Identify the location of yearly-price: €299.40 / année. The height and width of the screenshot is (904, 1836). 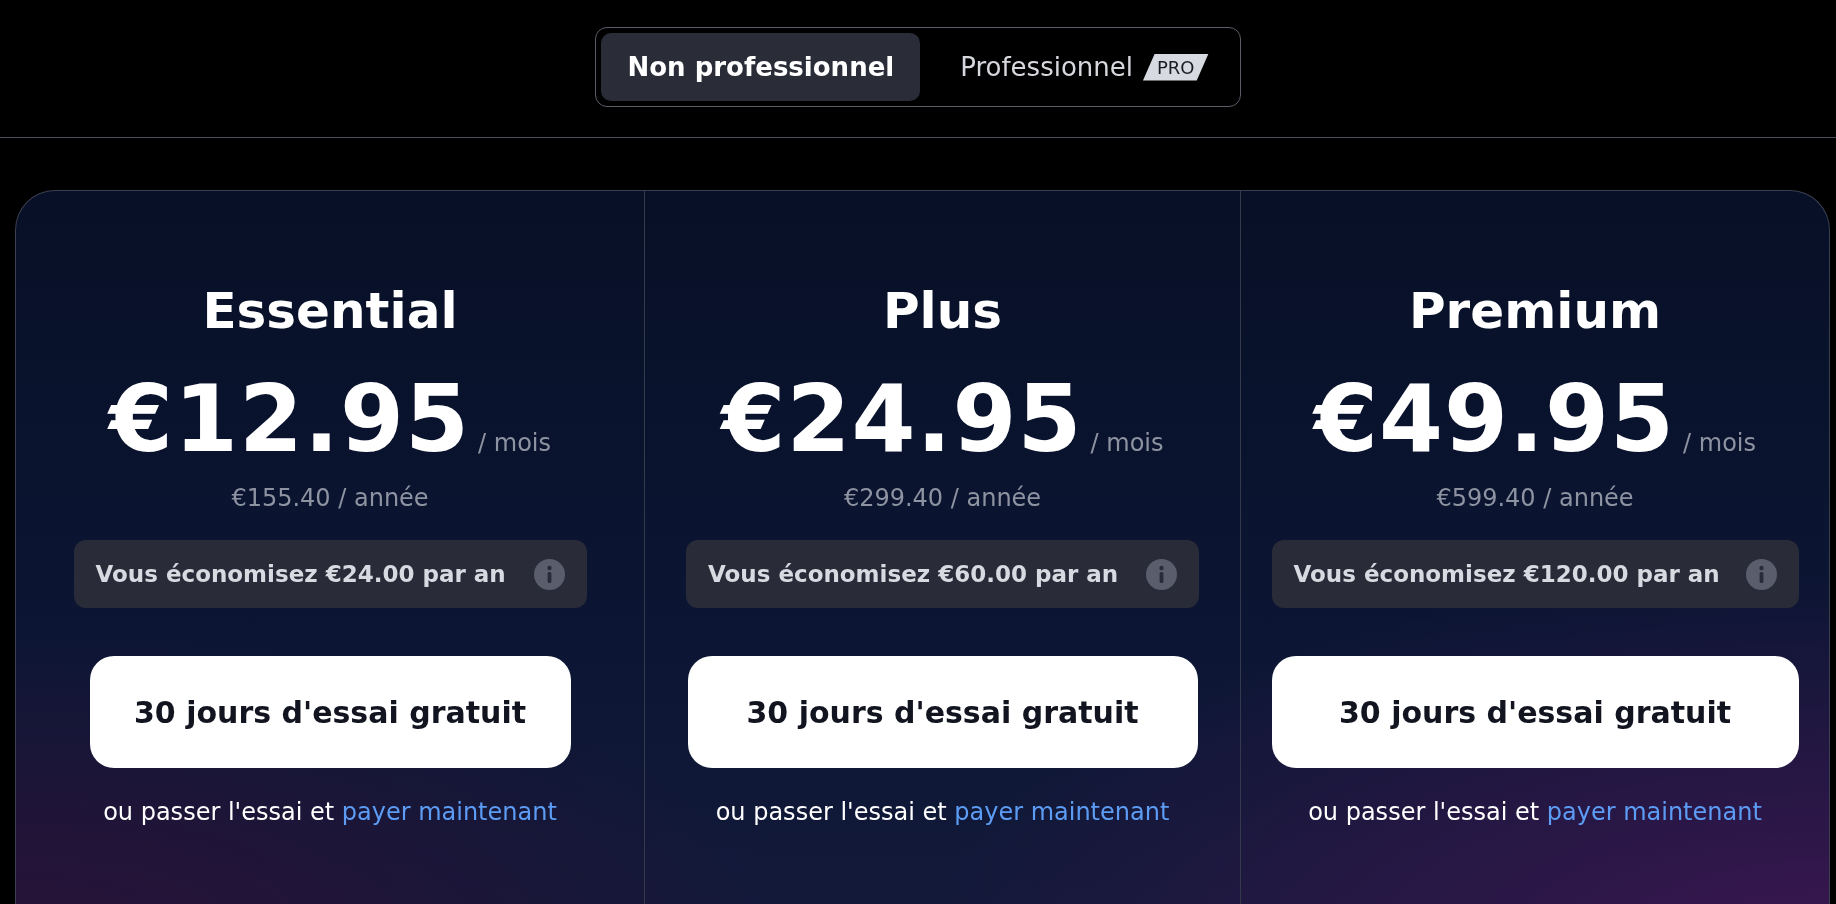
(942, 498).